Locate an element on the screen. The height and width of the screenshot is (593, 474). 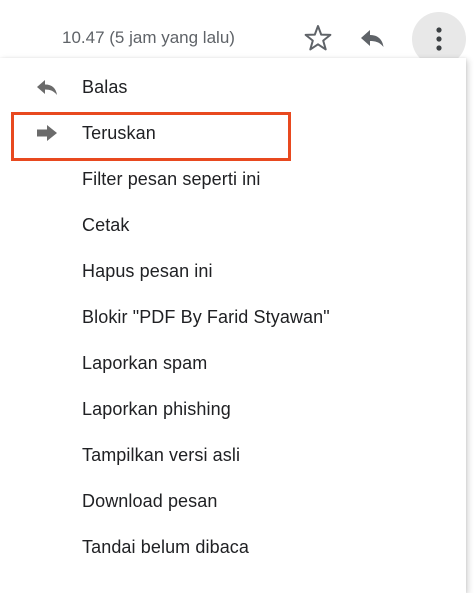
forward-icon is located at coordinates (47, 133).